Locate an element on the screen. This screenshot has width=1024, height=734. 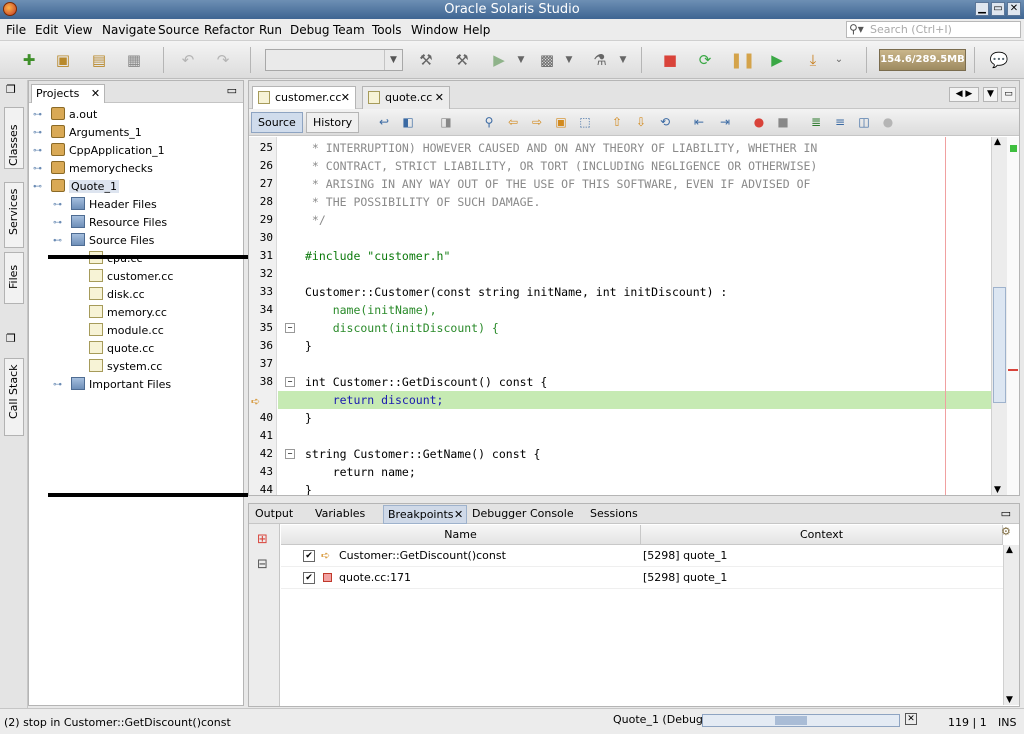
clean-build-icon: ⚒ is located at coordinates (462, 60).